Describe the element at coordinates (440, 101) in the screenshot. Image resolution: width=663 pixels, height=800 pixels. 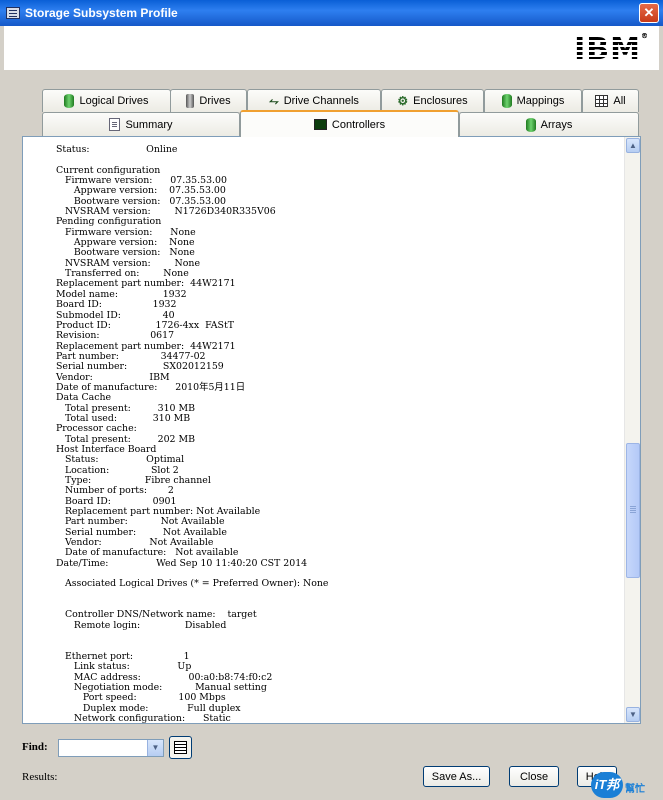
I see `tab-label: Enclosures` at that location.